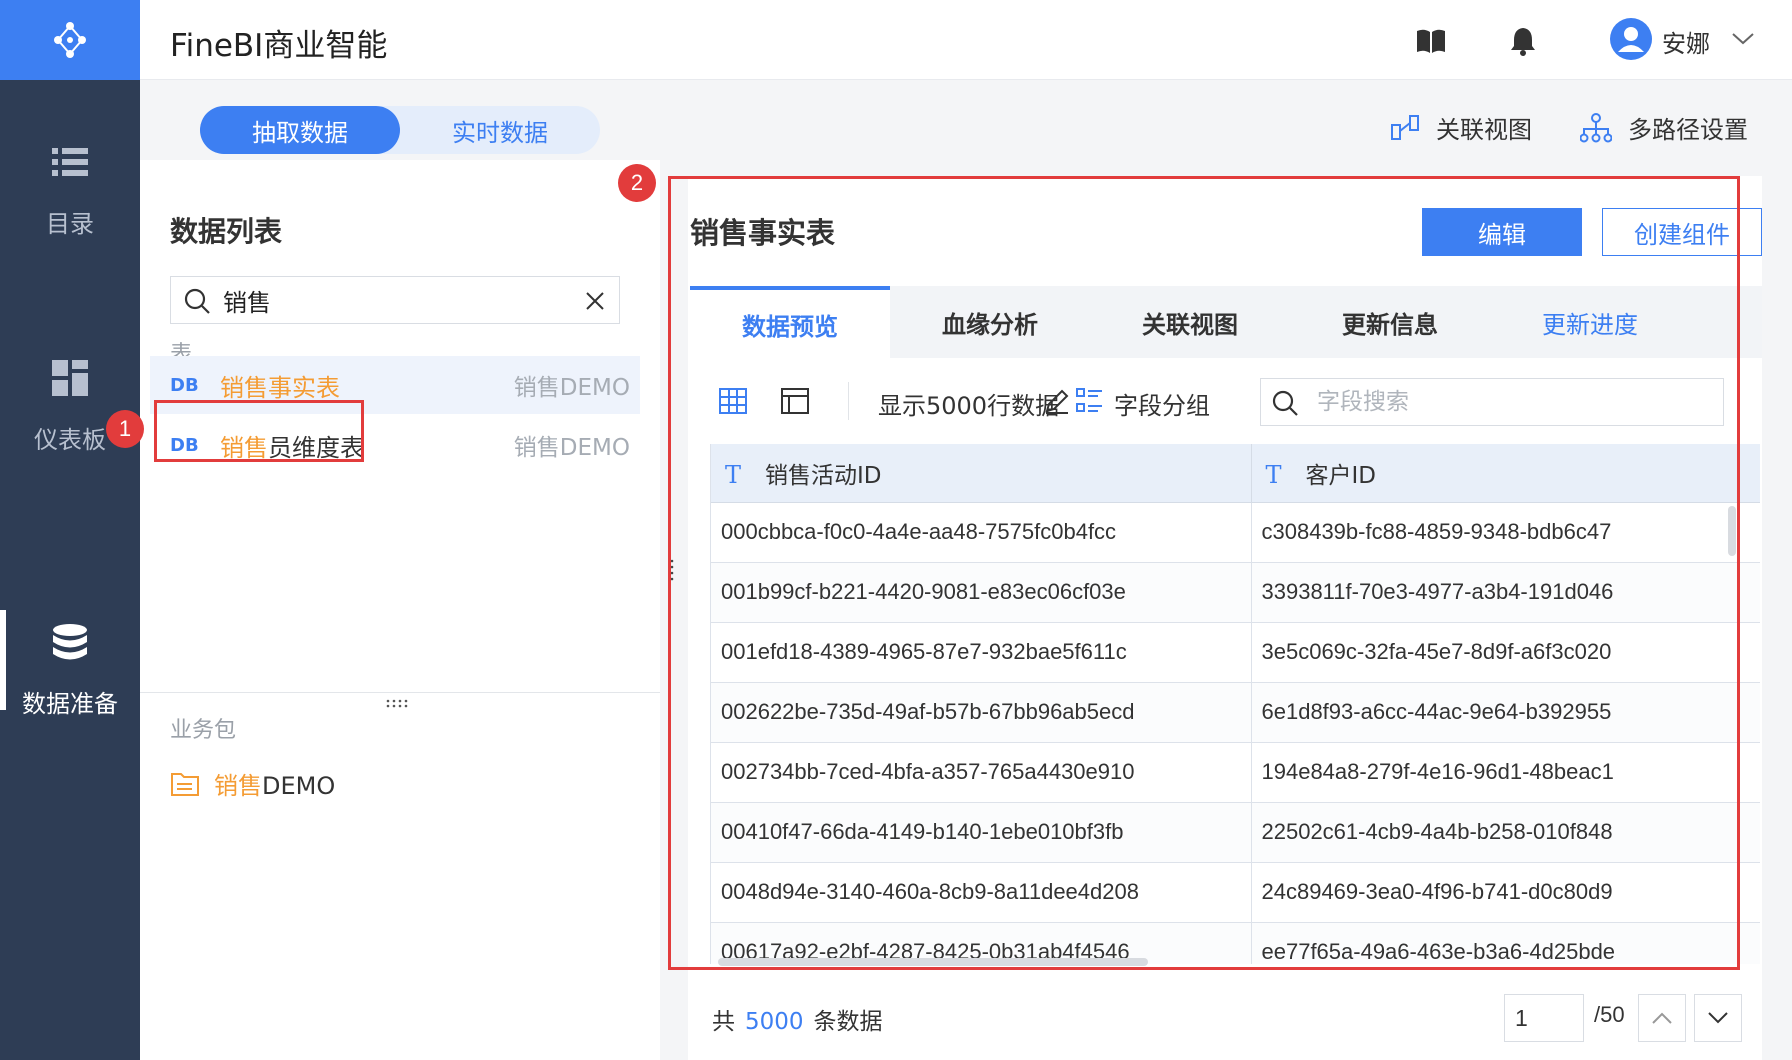  I want to click on section-label-packages: 业务包, so click(203, 730).